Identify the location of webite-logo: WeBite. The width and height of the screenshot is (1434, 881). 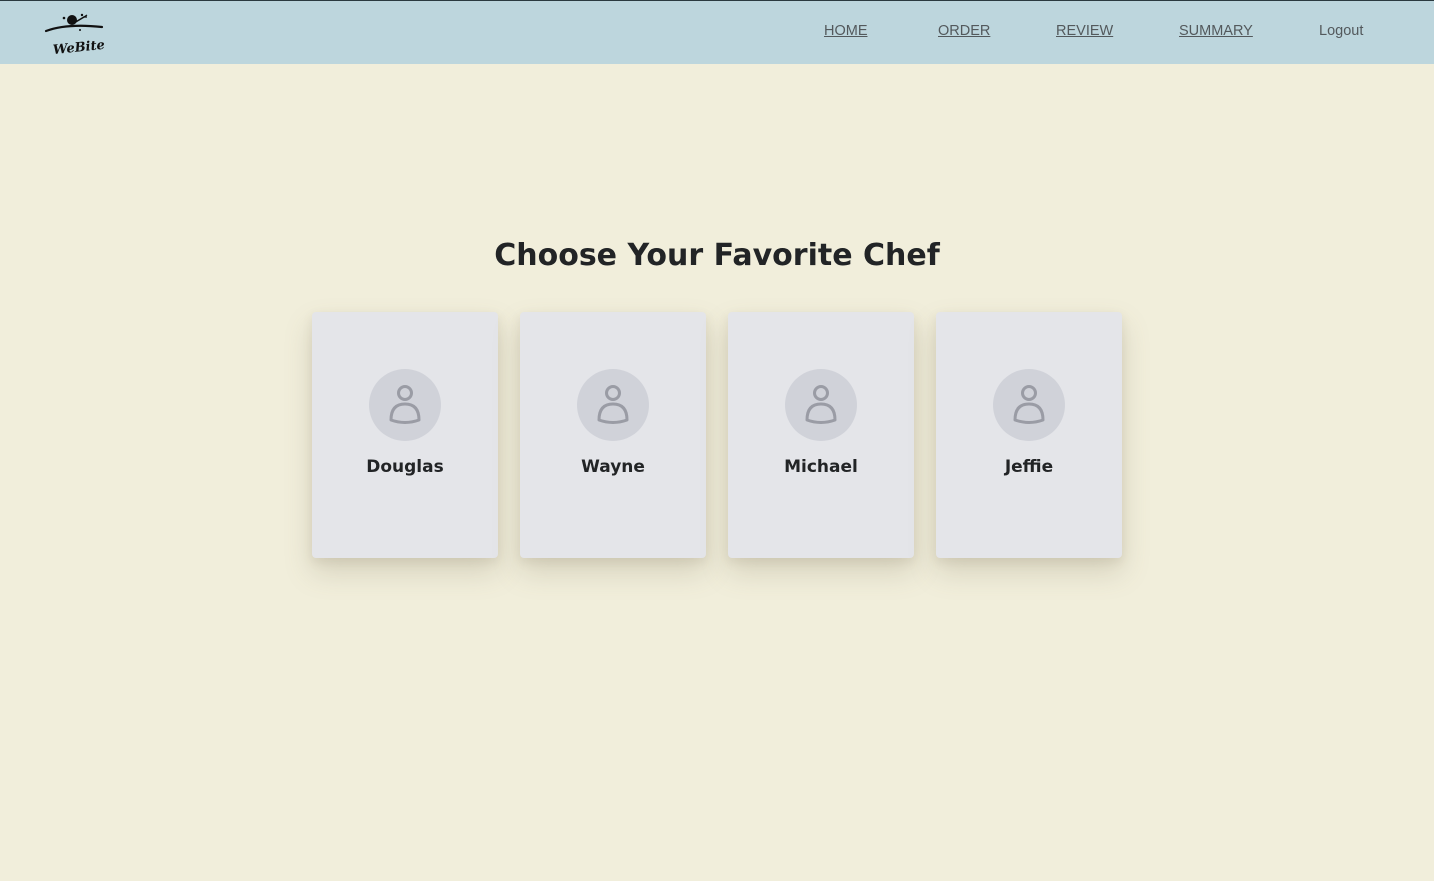
(75, 34).